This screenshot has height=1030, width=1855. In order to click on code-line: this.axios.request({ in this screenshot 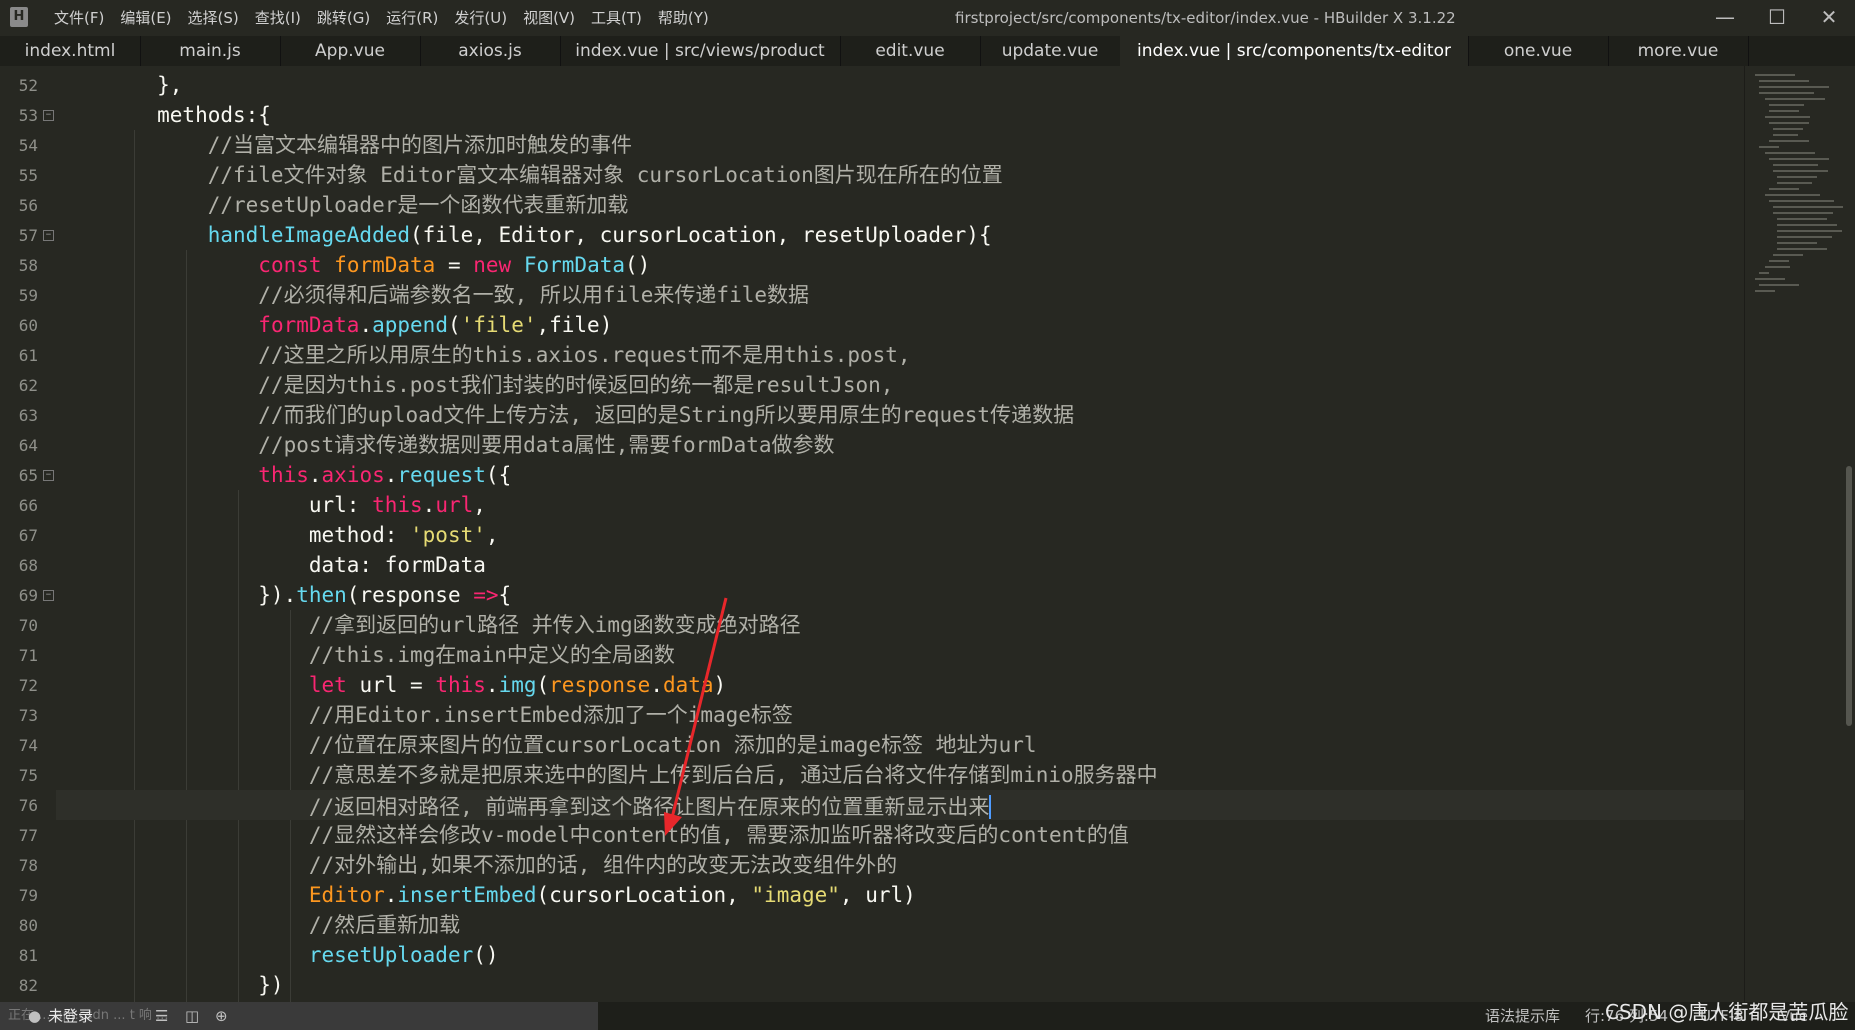, I will do `click(900, 475)`.